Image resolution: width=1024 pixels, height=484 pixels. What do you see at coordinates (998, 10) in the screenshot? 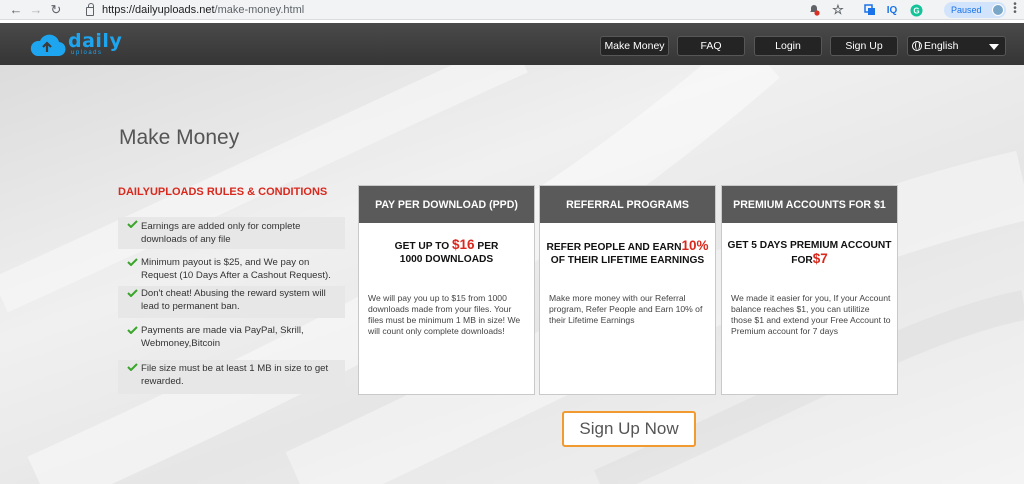
I see `avatar` at bounding box center [998, 10].